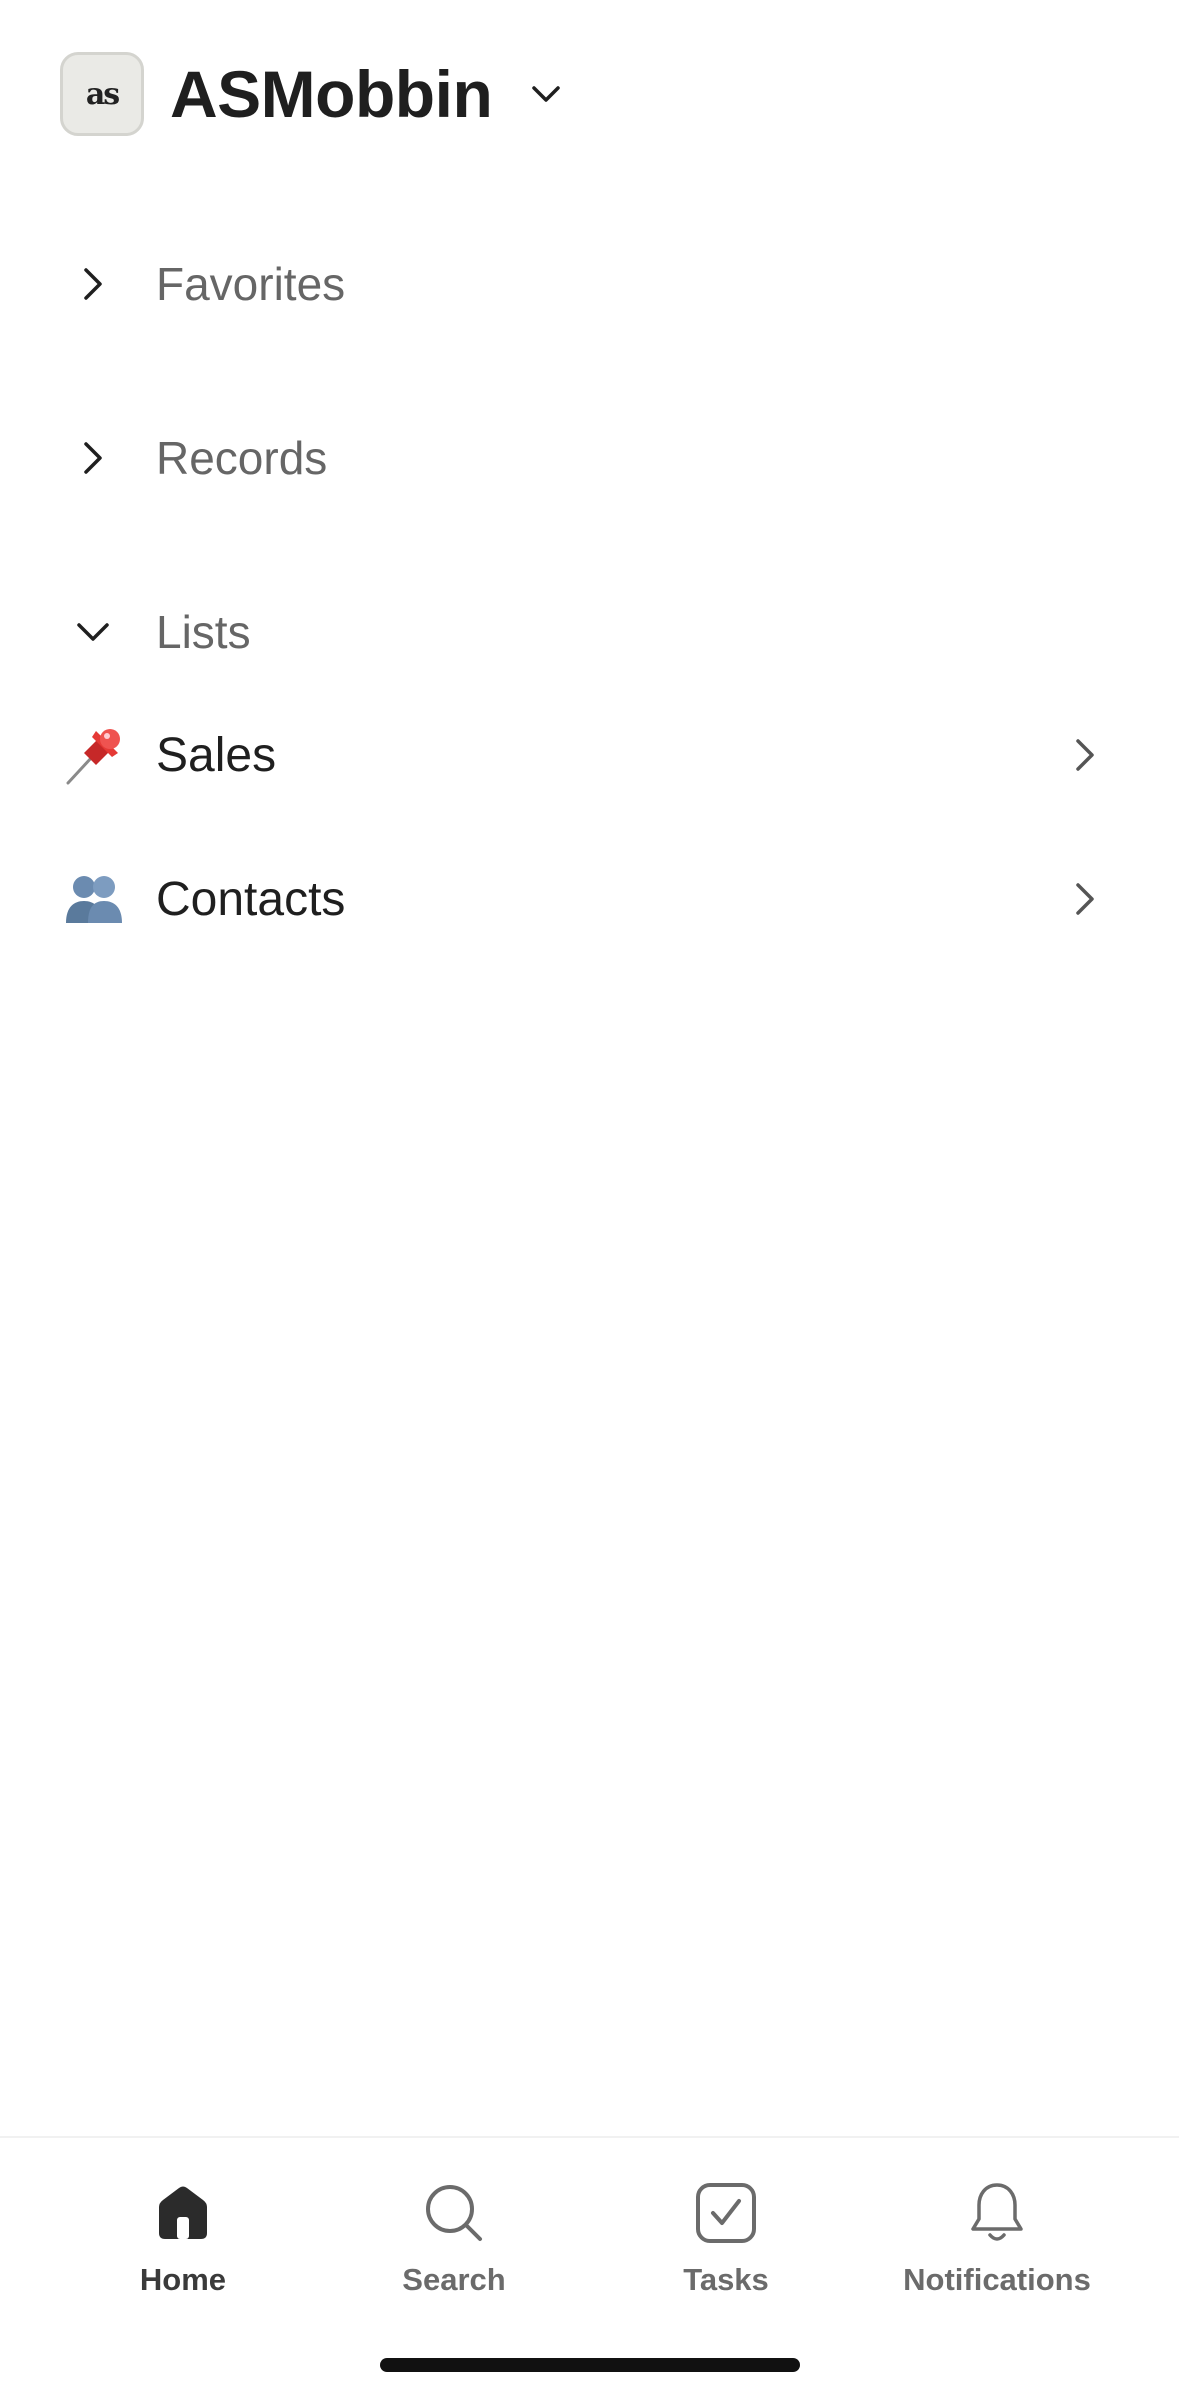 The height and width of the screenshot is (2396, 1179). I want to click on tab-bar: Home Search Tasks Notifications, so click(589, 2266).